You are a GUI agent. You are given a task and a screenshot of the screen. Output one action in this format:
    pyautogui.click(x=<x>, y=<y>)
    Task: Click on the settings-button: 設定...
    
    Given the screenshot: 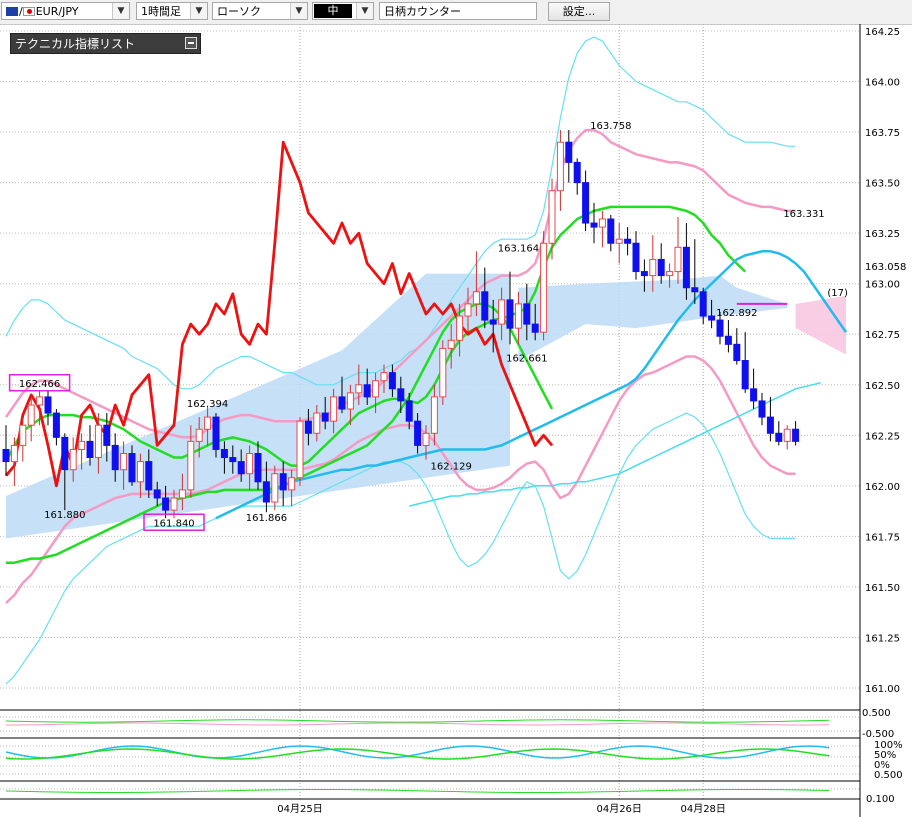 What is the action you would take?
    pyautogui.click(x=579, y=11)
    